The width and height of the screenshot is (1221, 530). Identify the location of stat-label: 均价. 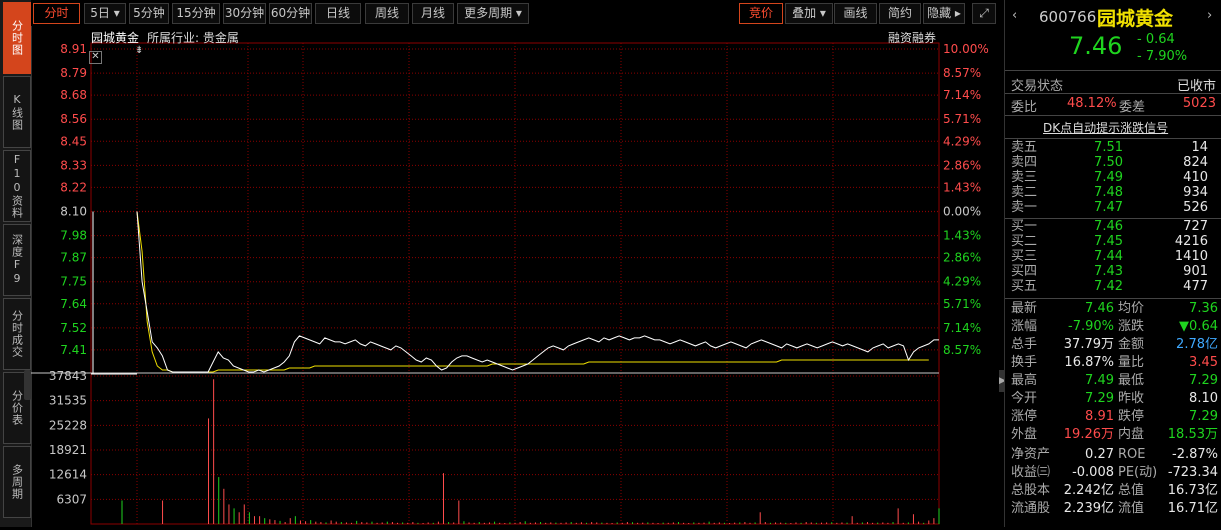
(1131, 308).